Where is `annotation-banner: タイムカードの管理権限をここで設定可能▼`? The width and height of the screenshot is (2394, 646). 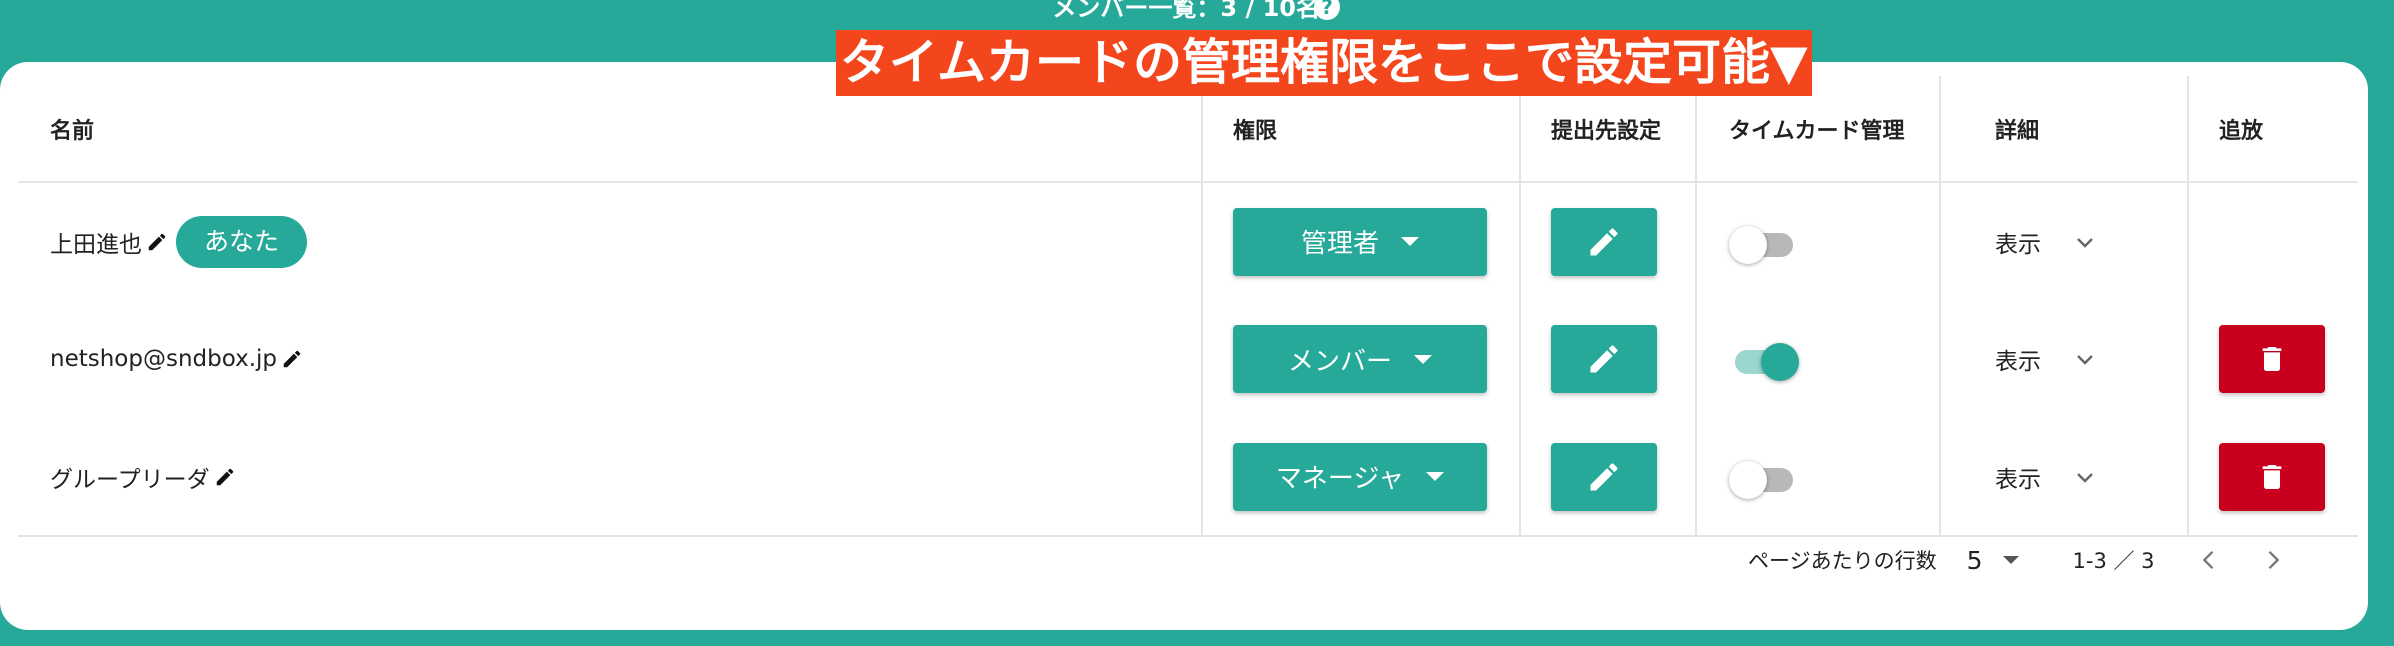
annotation-banner: タイムカードの管理権限をここで設定可能▼ is located at coordinates (1324, 63).